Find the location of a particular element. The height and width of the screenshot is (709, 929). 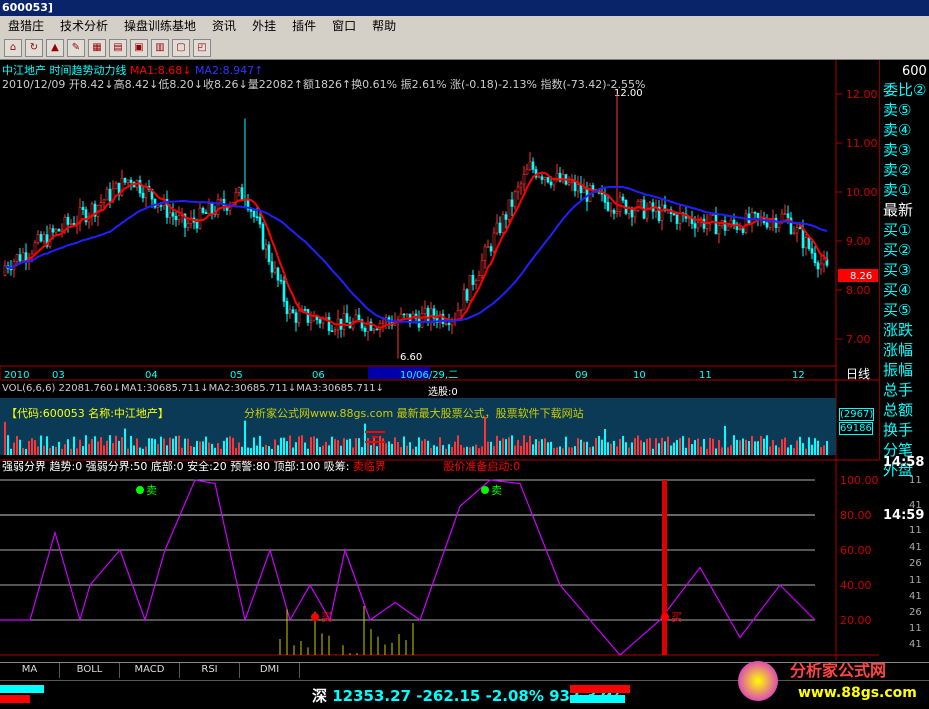

refresh-icon: ↻ is located at coordinates (34, 47).